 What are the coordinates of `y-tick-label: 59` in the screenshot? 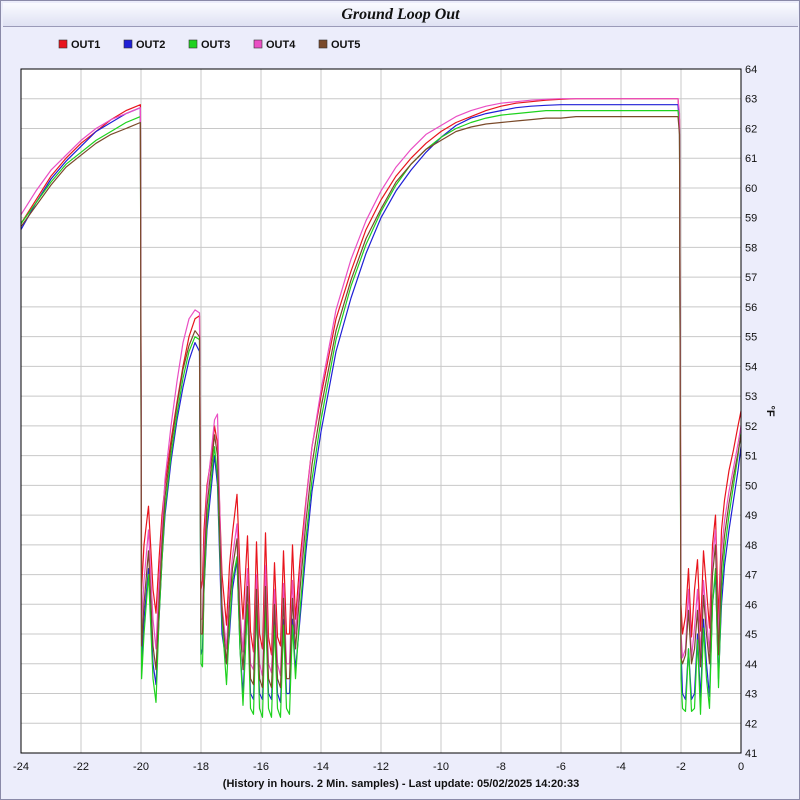 It's located at (751, 219).